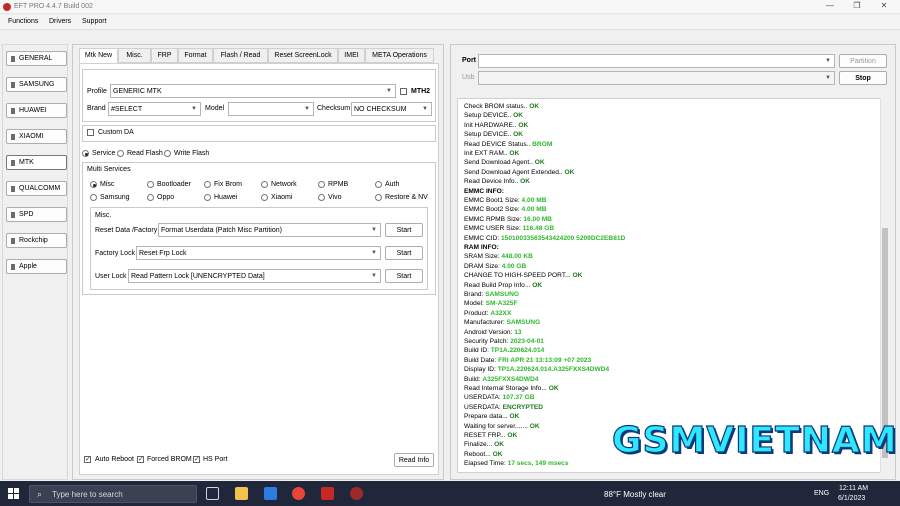  Describe the element at coordinates (270, 493) in the screenshot. I see `store-icon` at that location.